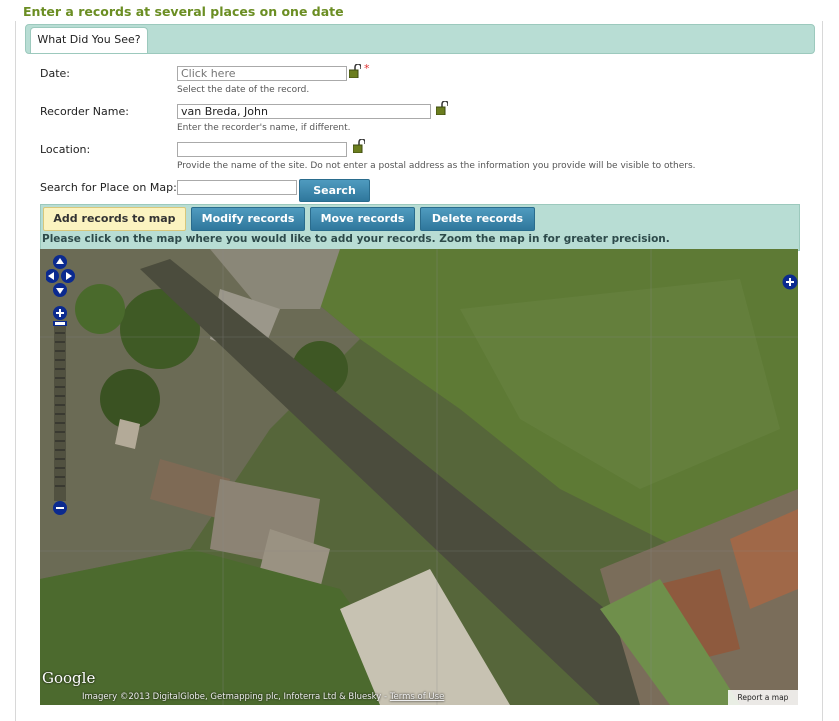 The width and height of the screenshot is (839, 721). Describe the element at coordinates (790, 282) in the screenshot. I see `layer-switcher-icon` at that location.